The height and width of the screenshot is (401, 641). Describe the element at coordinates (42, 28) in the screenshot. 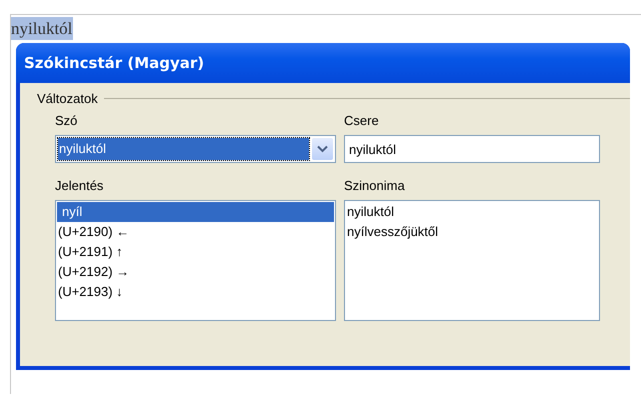

I see `selected-text: nyiluktól` at that location.